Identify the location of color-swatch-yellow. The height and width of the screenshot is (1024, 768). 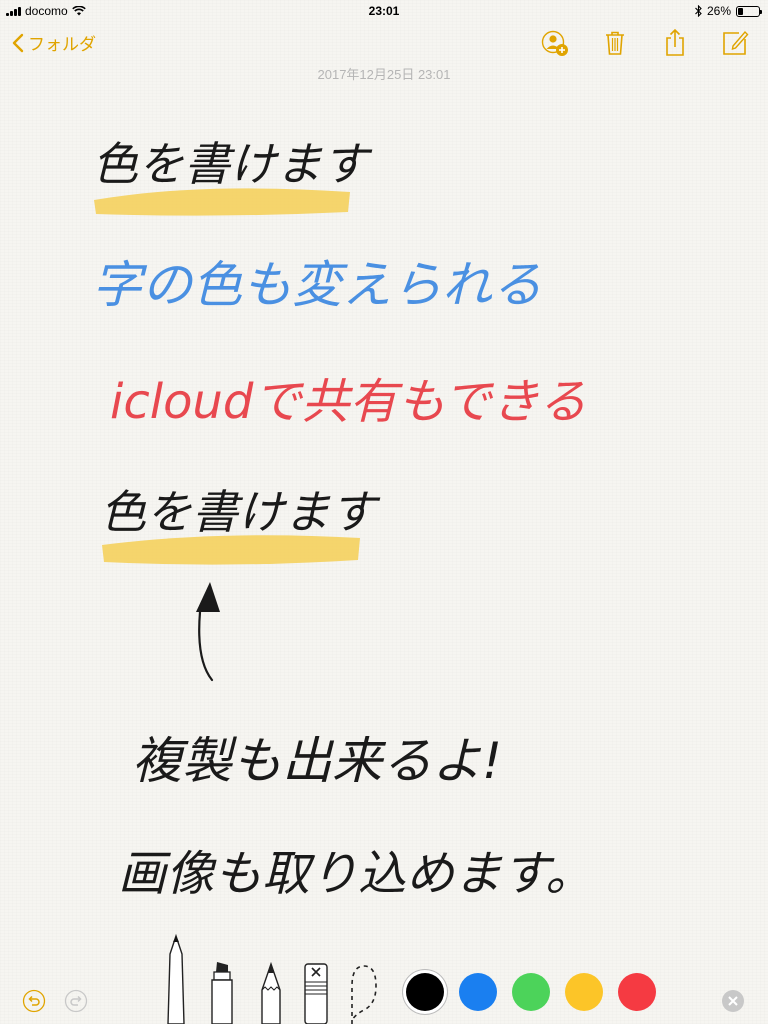
(584, 992).